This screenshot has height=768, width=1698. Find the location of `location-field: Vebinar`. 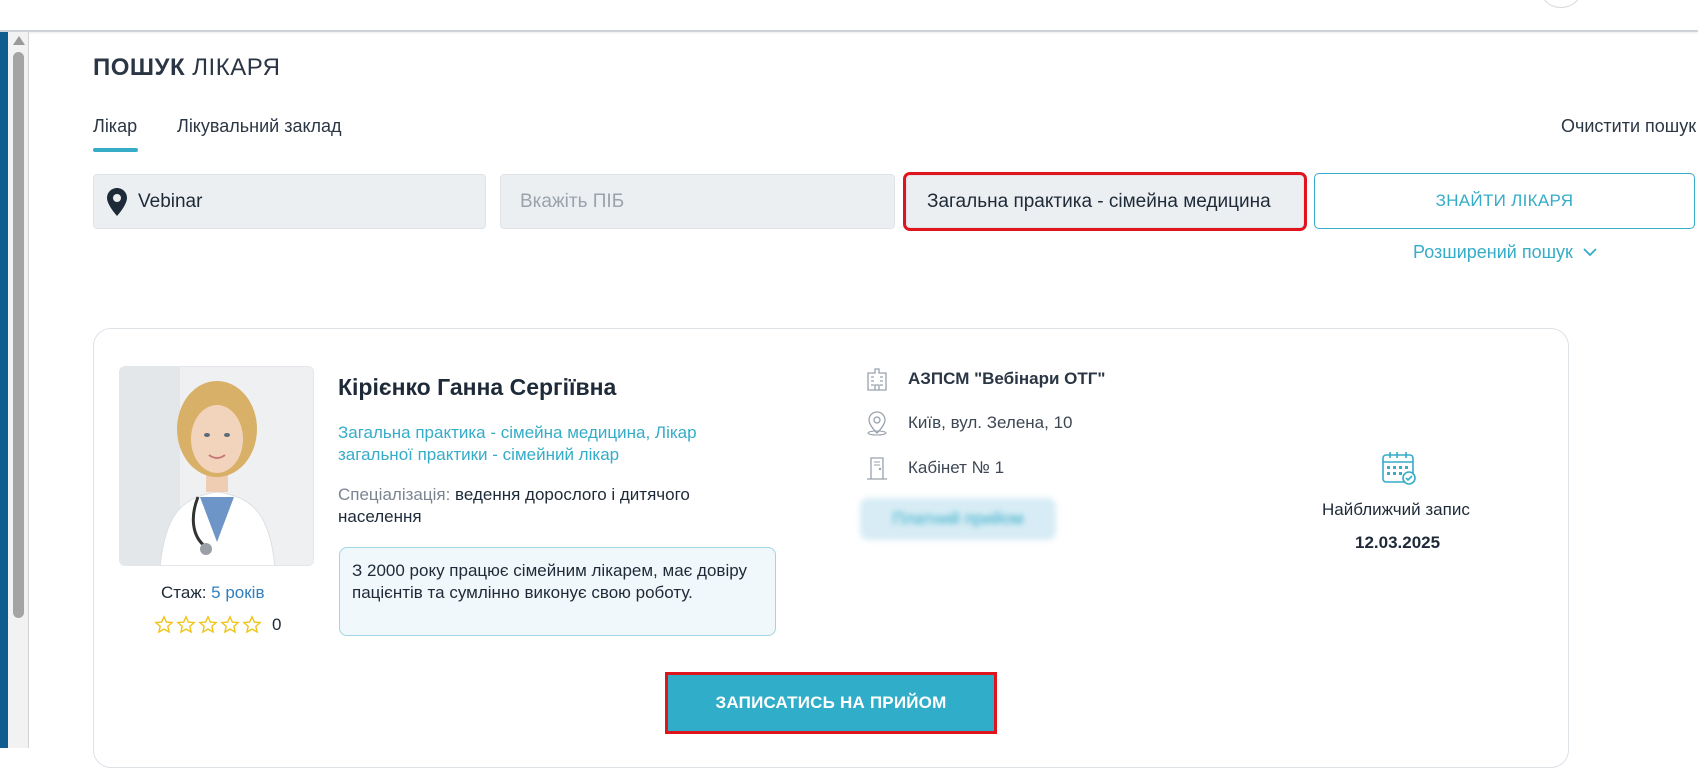

location-field: Vebinar is located at coordinates (289, 201).